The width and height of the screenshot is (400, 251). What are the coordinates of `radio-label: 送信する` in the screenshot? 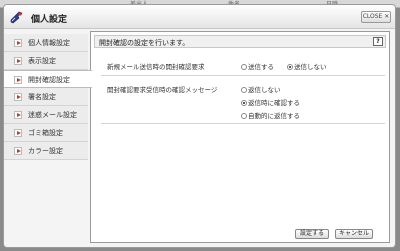 It's located at (261, 67).